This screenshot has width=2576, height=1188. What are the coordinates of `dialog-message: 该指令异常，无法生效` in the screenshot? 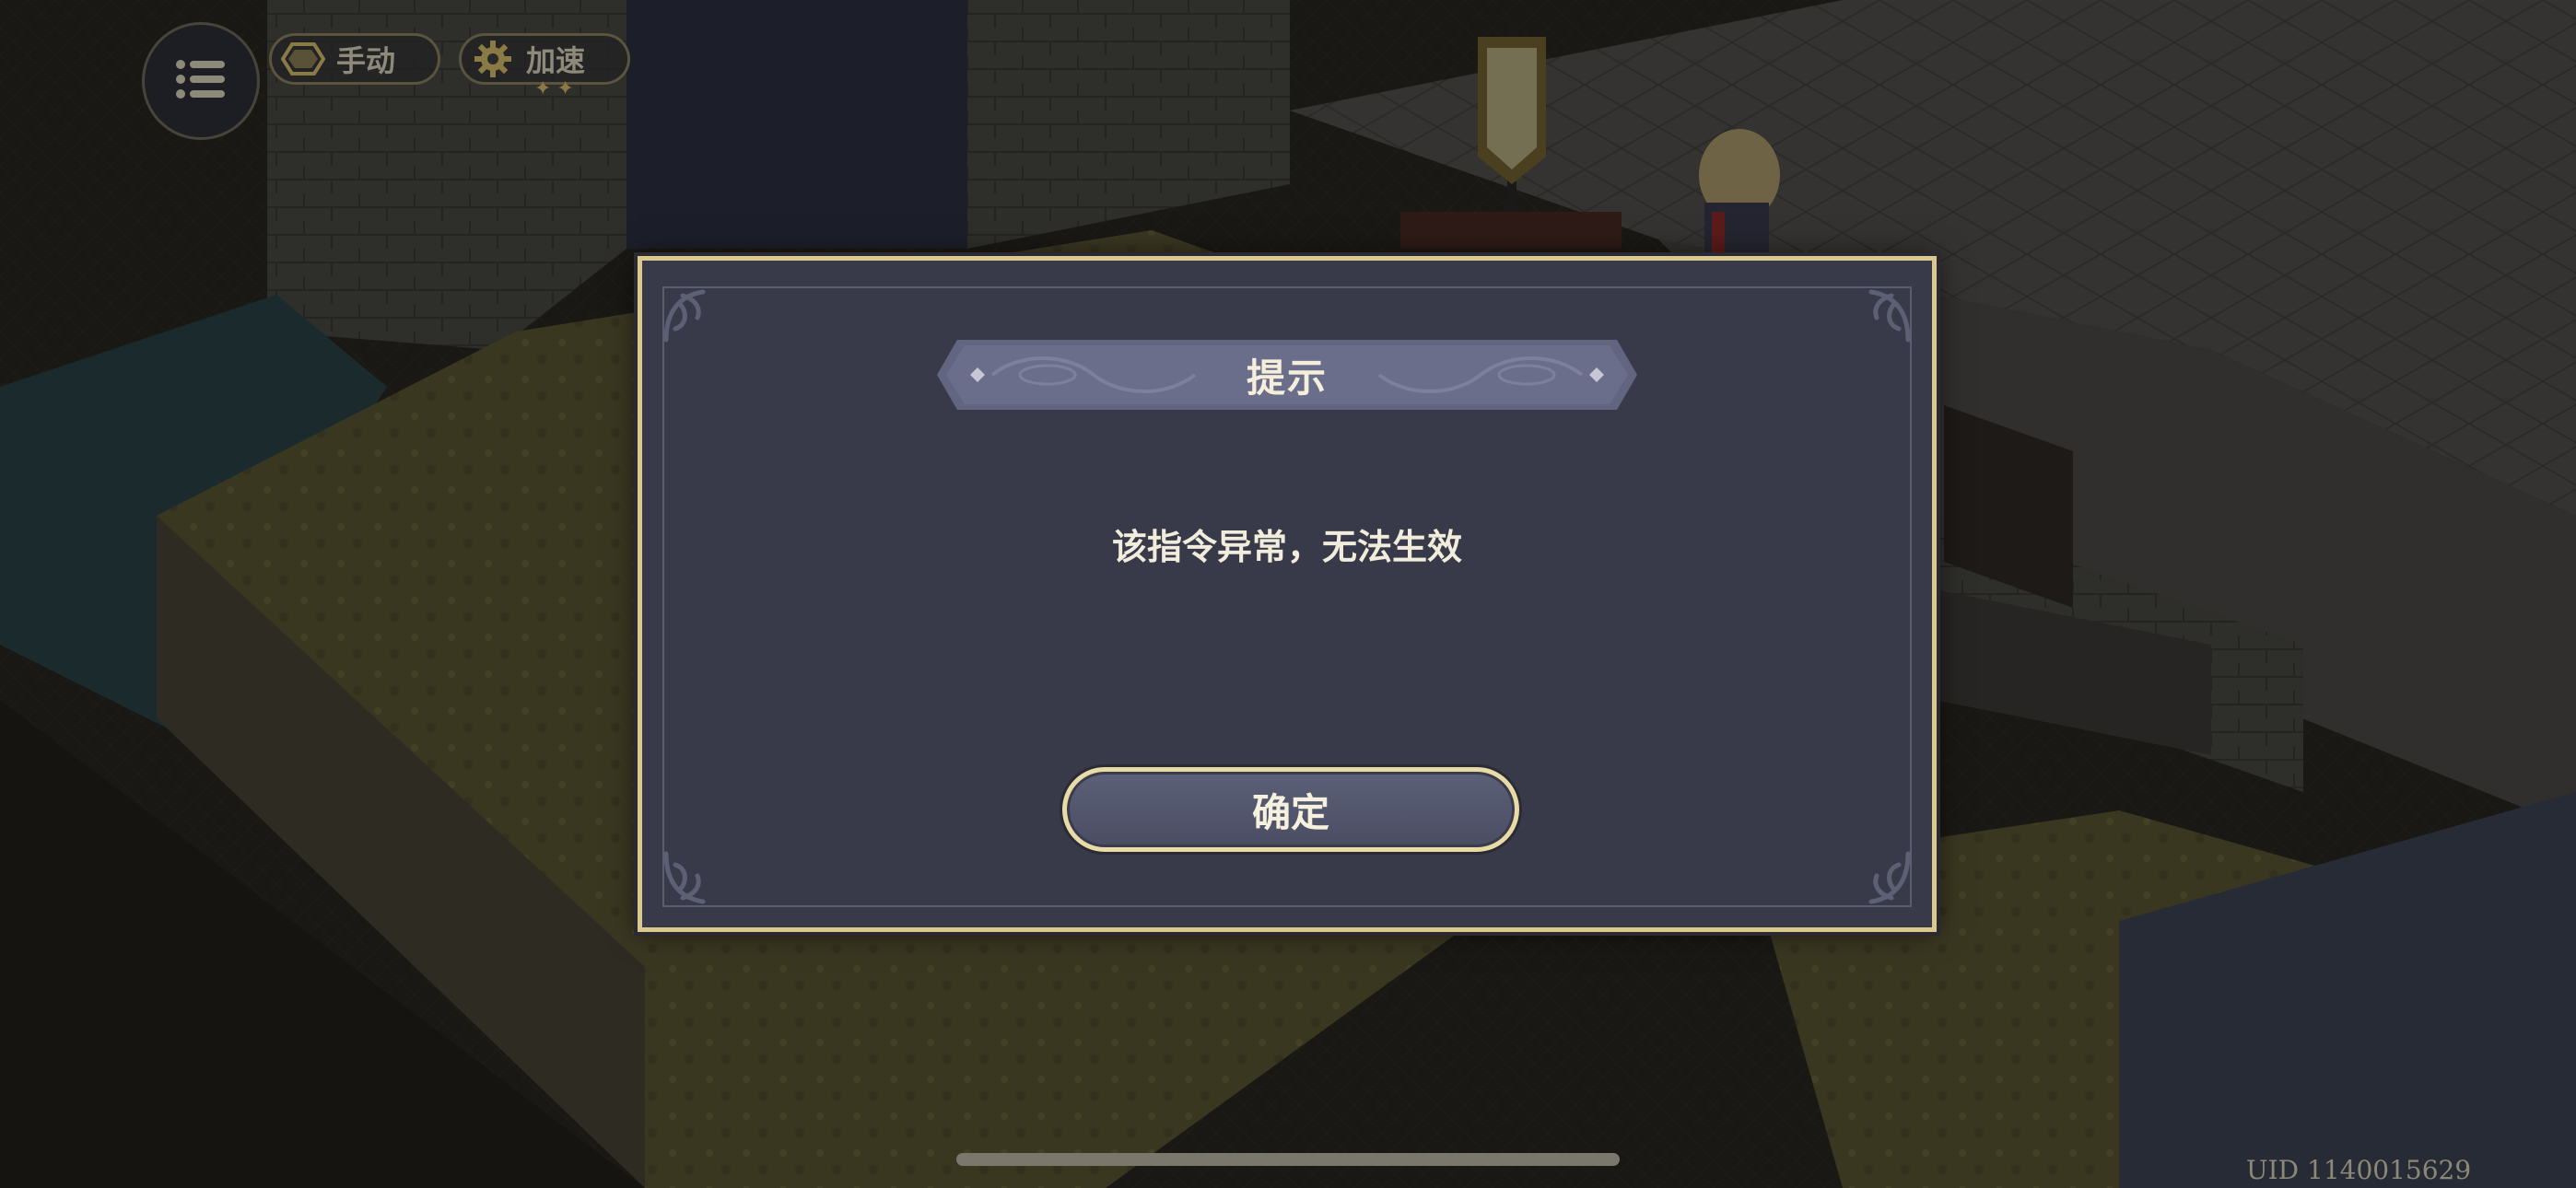 It's located at (1286, 546).